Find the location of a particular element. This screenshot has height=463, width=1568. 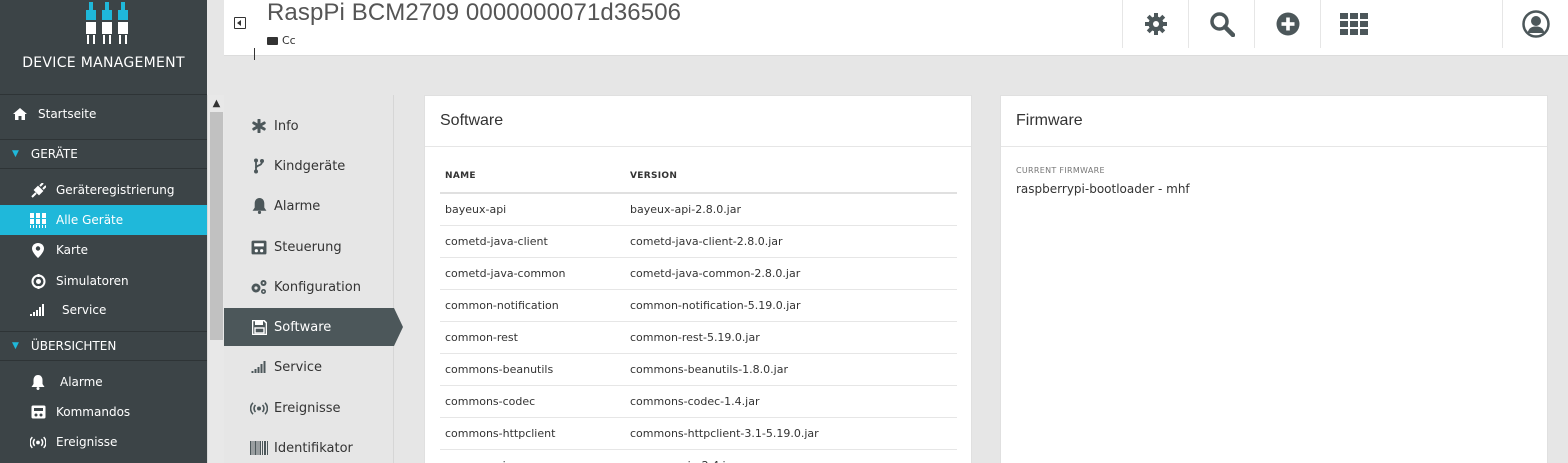

column-header-version: VERSION is located at coordinates (791, 176).